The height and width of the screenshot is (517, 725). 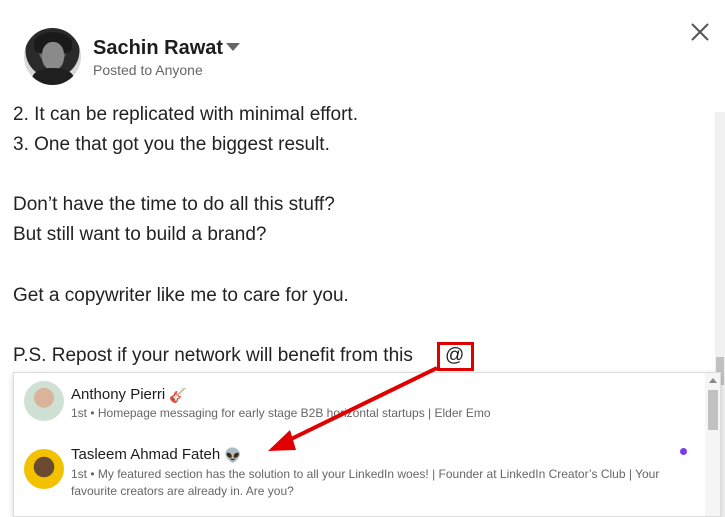 What do you see at coordinates (129, 394) in the screenshot?
I see `mention-name: Anthony Pierri 🎸` at bounding box center [129, 394].